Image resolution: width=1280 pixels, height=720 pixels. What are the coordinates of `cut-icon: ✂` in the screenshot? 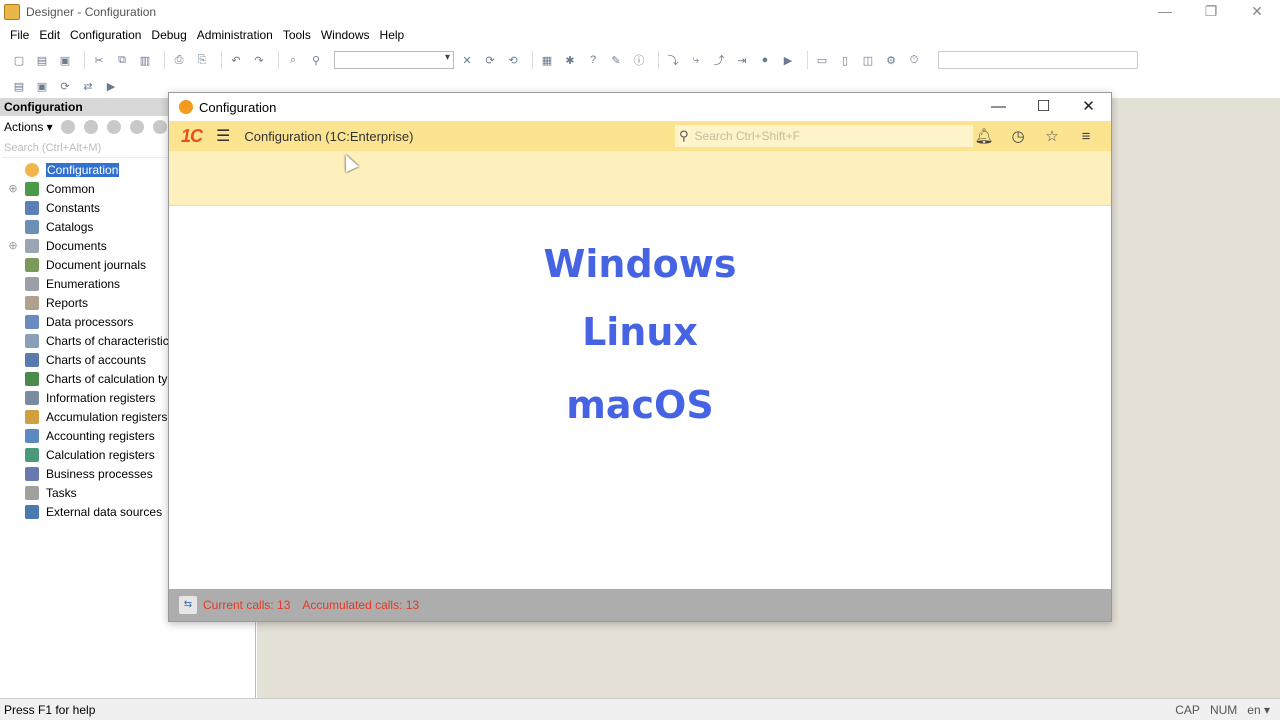 It's located at (99, 60).